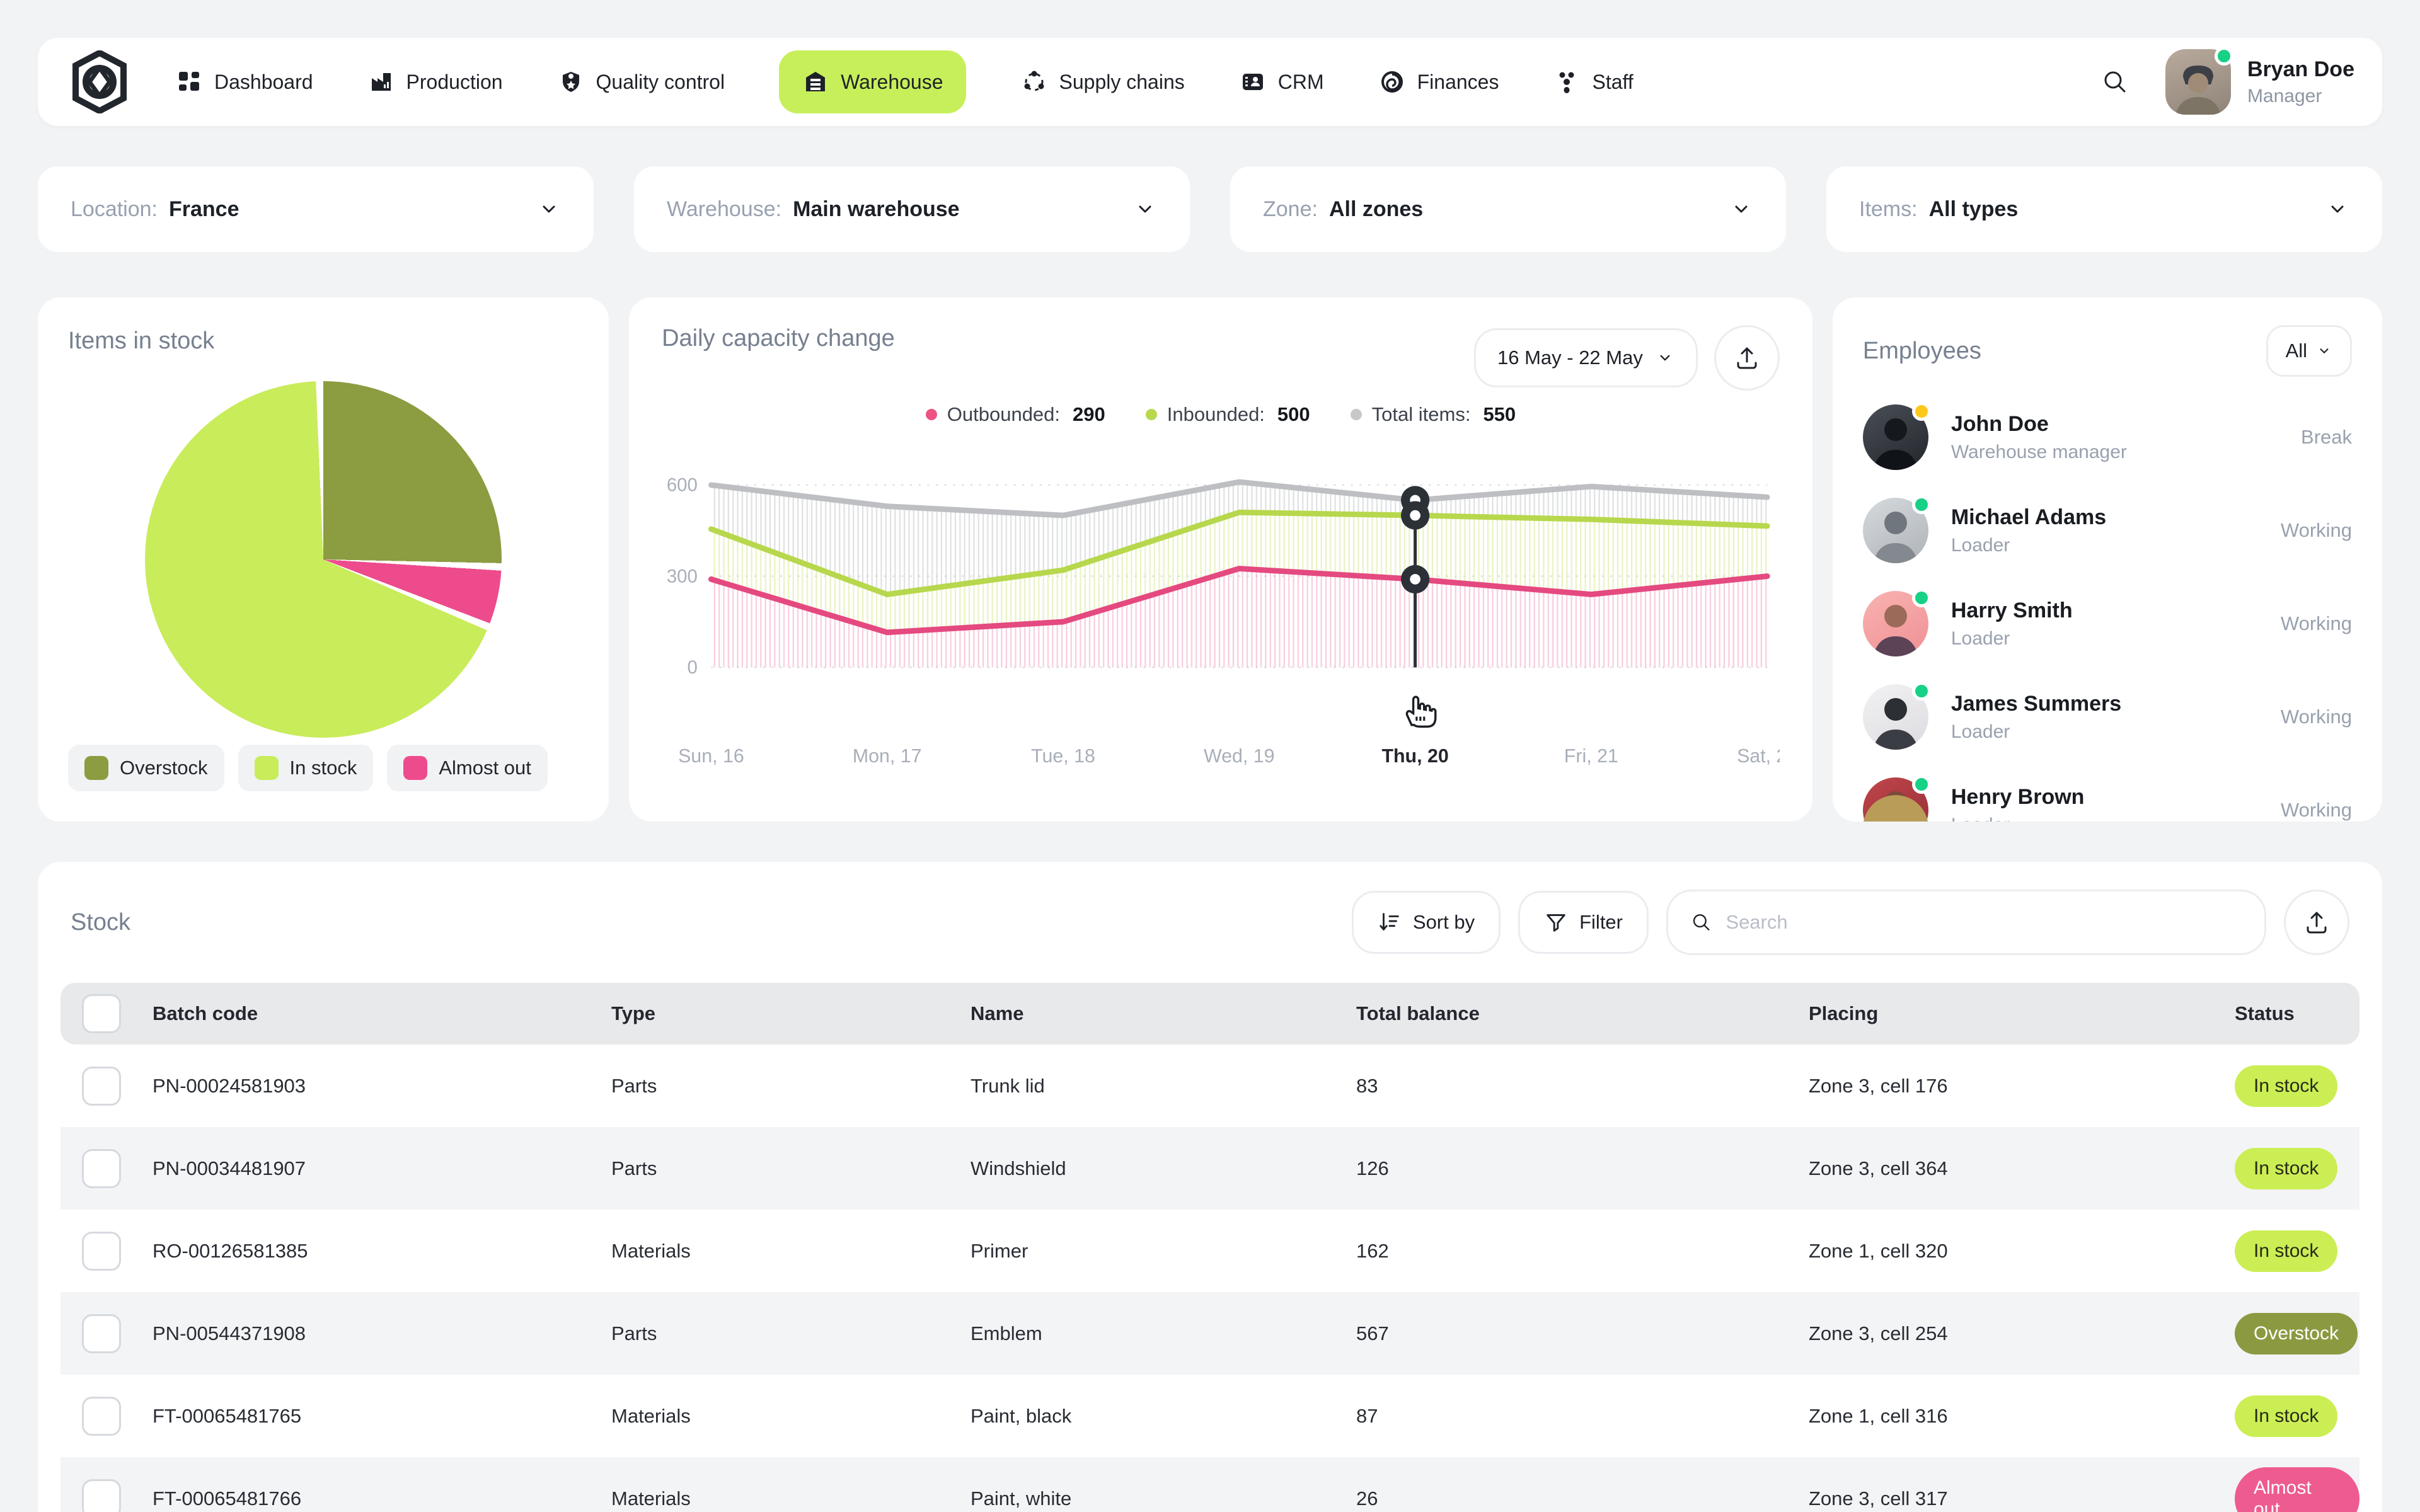 This screenshot has width=2420, height=1512. I want to click on nav-item-quality-control: Quality control, so click(641, 82).